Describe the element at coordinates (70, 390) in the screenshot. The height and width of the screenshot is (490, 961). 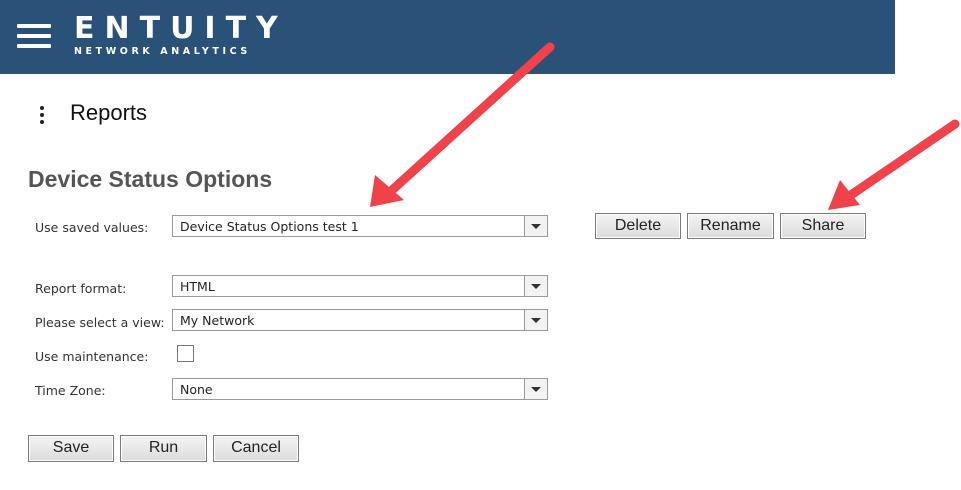
I see `time-zone-label: Time Zone:` at that location.